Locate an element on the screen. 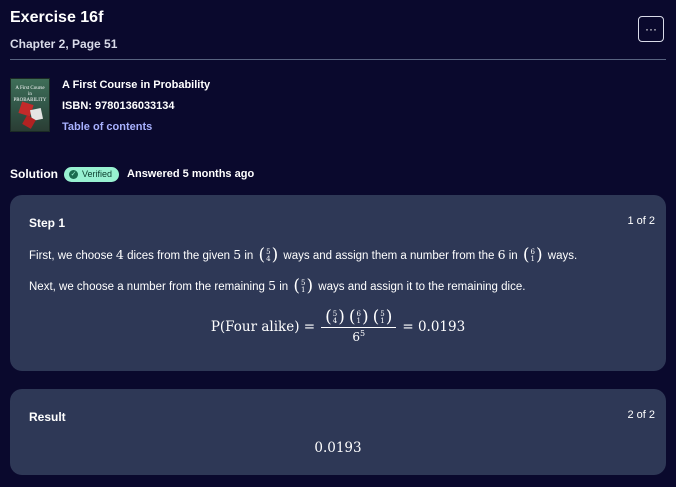  book-title: A First Course in Probability is located at coordinates (212, 85).